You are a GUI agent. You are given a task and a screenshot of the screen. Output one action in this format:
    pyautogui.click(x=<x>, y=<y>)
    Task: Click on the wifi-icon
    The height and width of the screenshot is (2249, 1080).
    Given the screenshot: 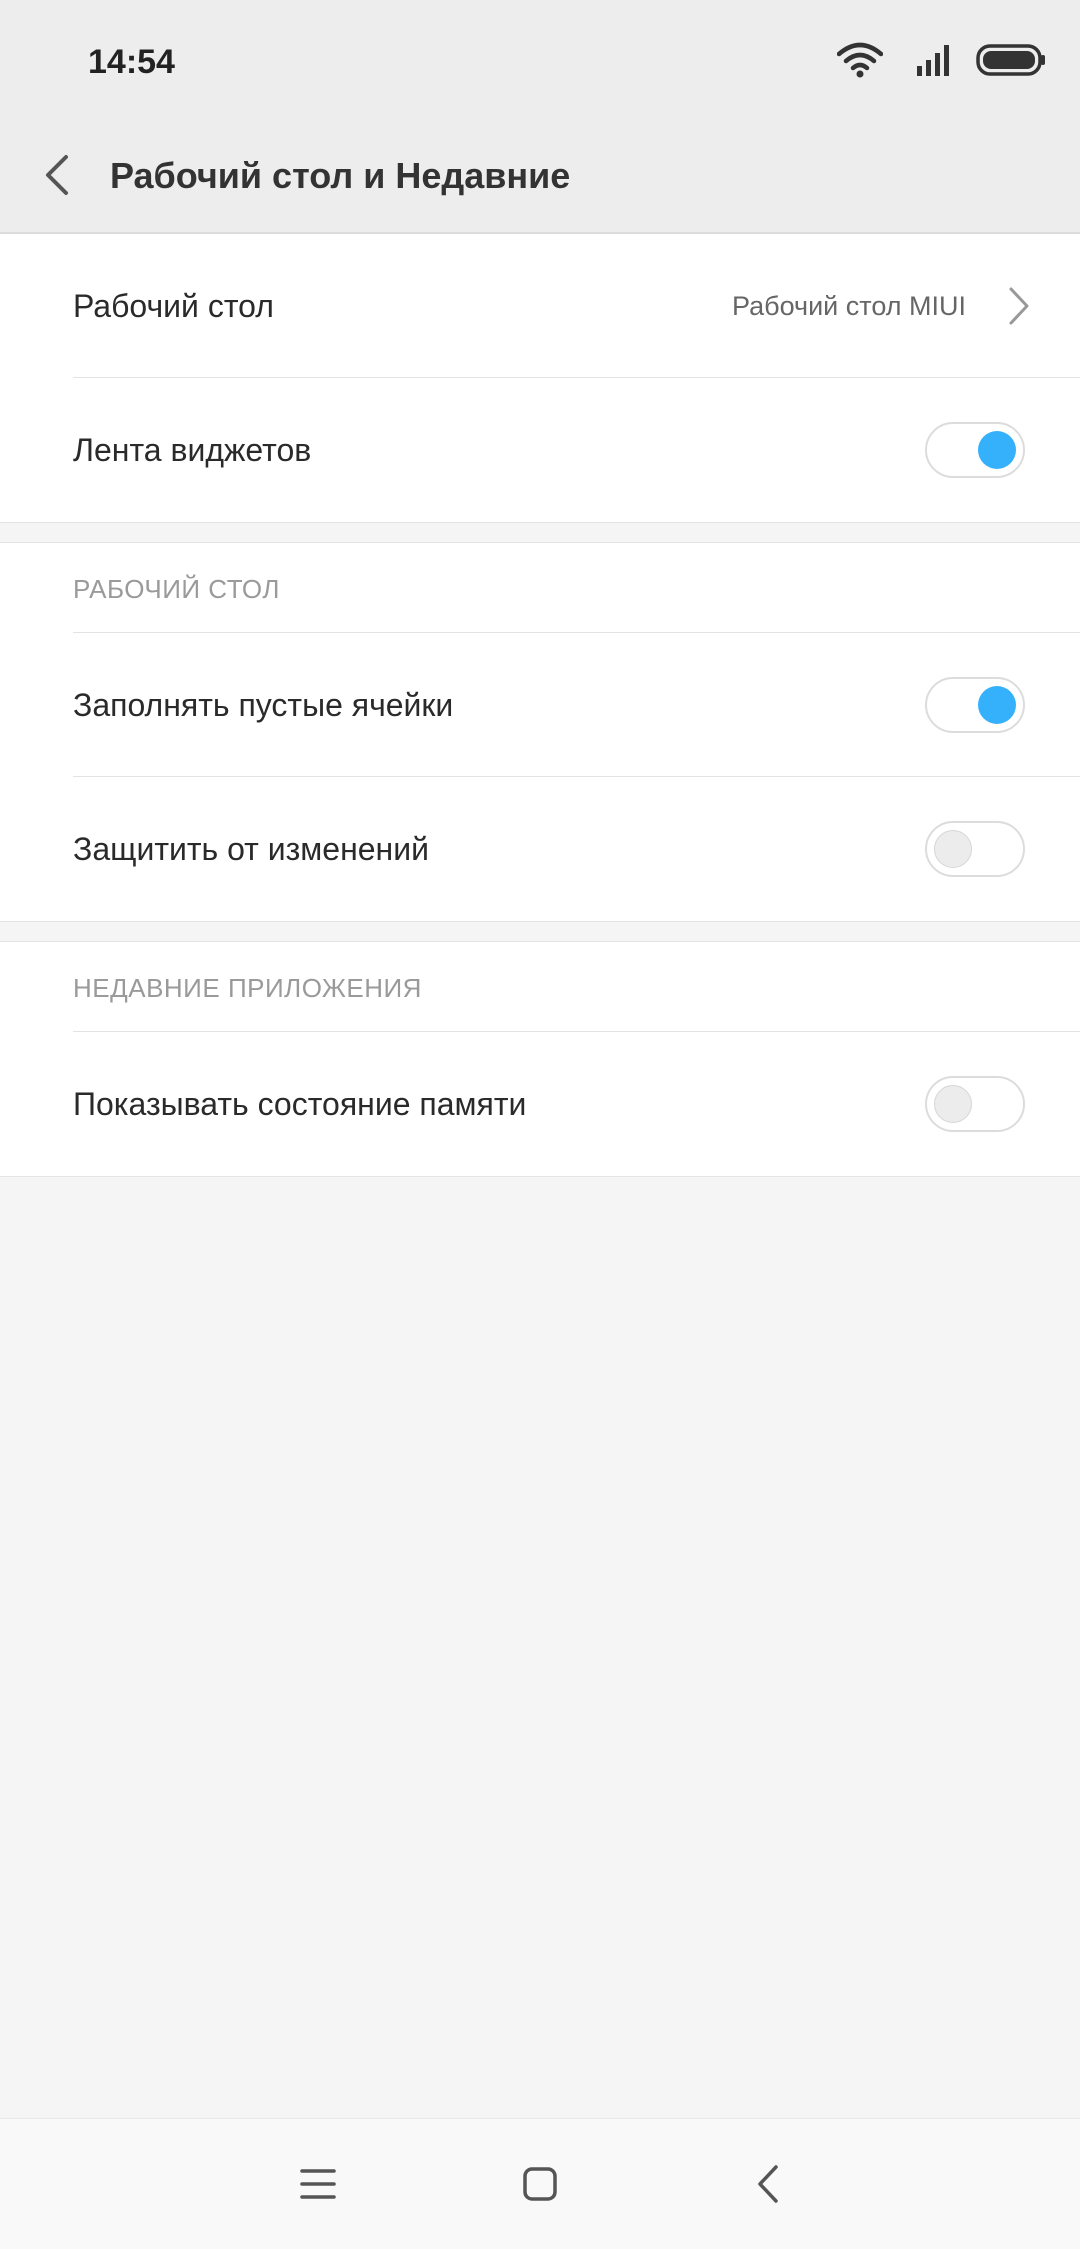 What is the action you would take?
    pyautogui.click(x=860, y=60)
    